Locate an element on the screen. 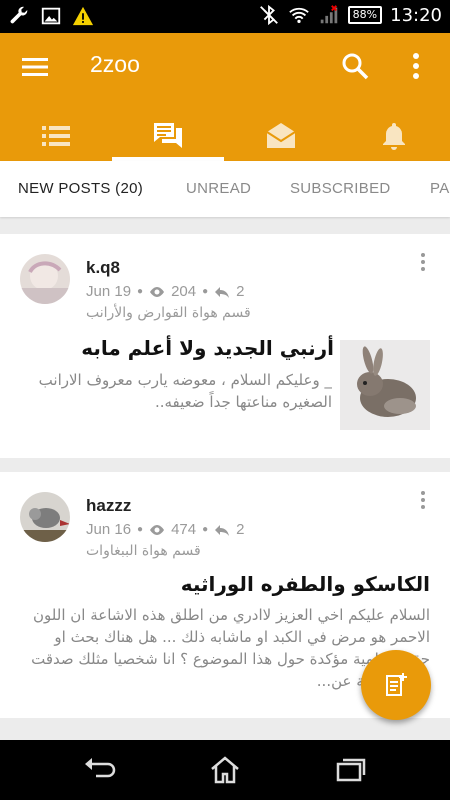  clock: 13:20 is located at coordinates (416, 15).